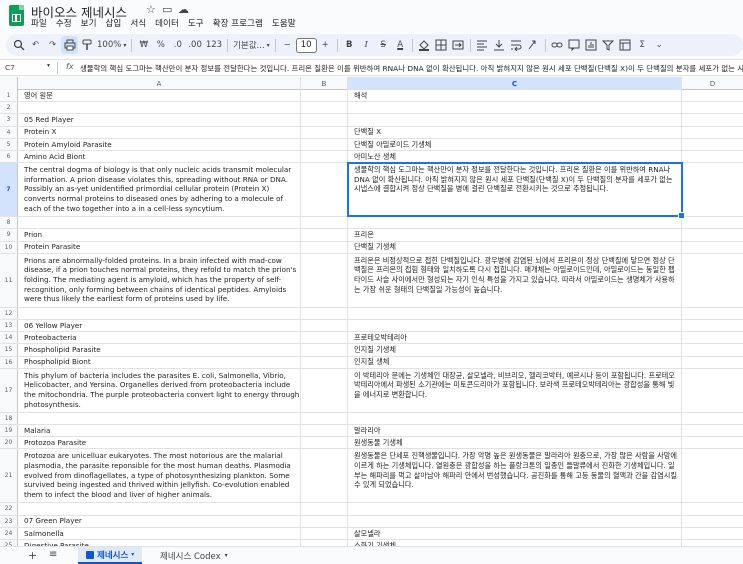  Describe the element at coordinates (516, 45) in the screenshot. I see `text-wrap-icon` at that location.